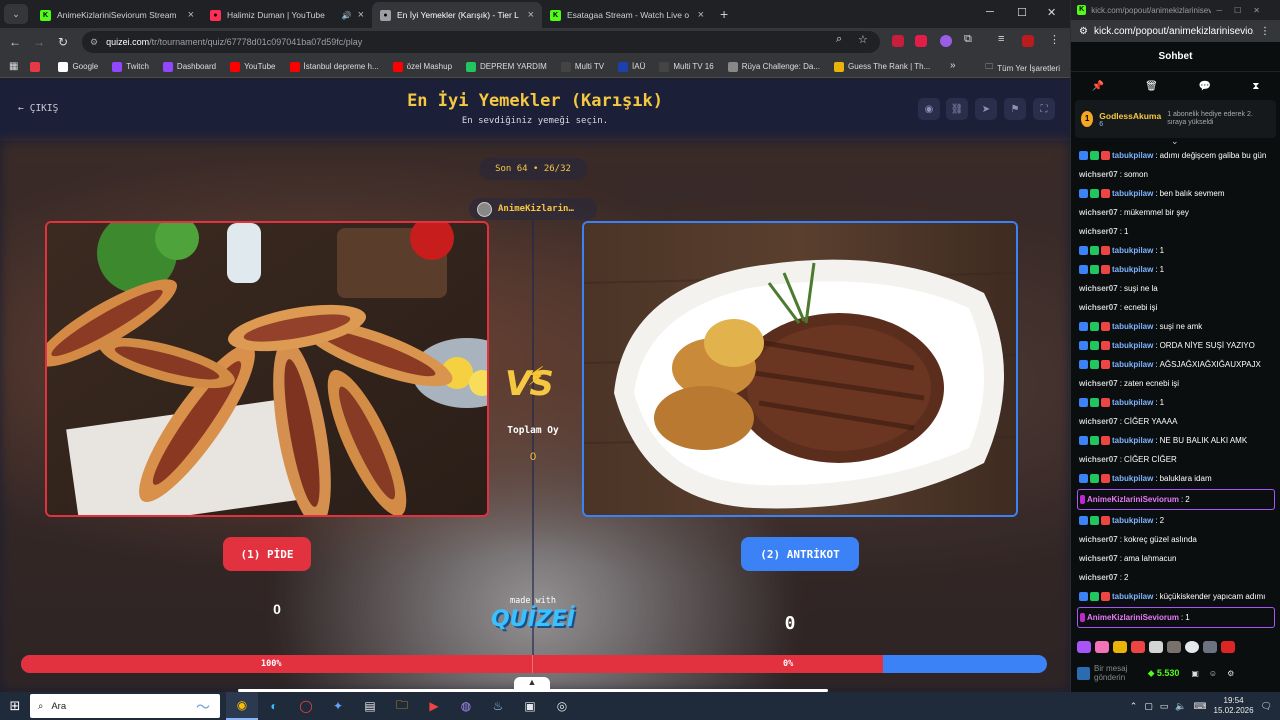 The height and width of the screenshot is (720, 1280). Describe the element at coordinates (15, 42) in the screenshot. I see `back-icon: ←` at that location.